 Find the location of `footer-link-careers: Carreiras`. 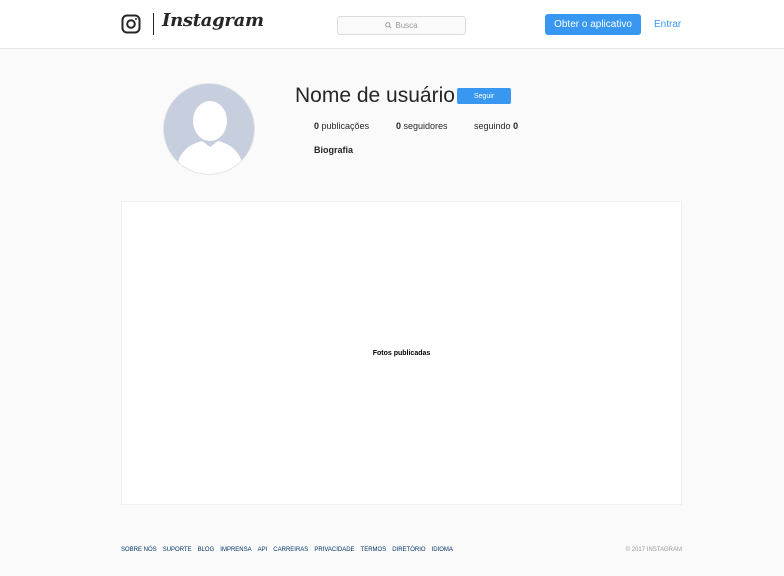

footer-link-careers: Carreiras is located at coordinates (290, 550).